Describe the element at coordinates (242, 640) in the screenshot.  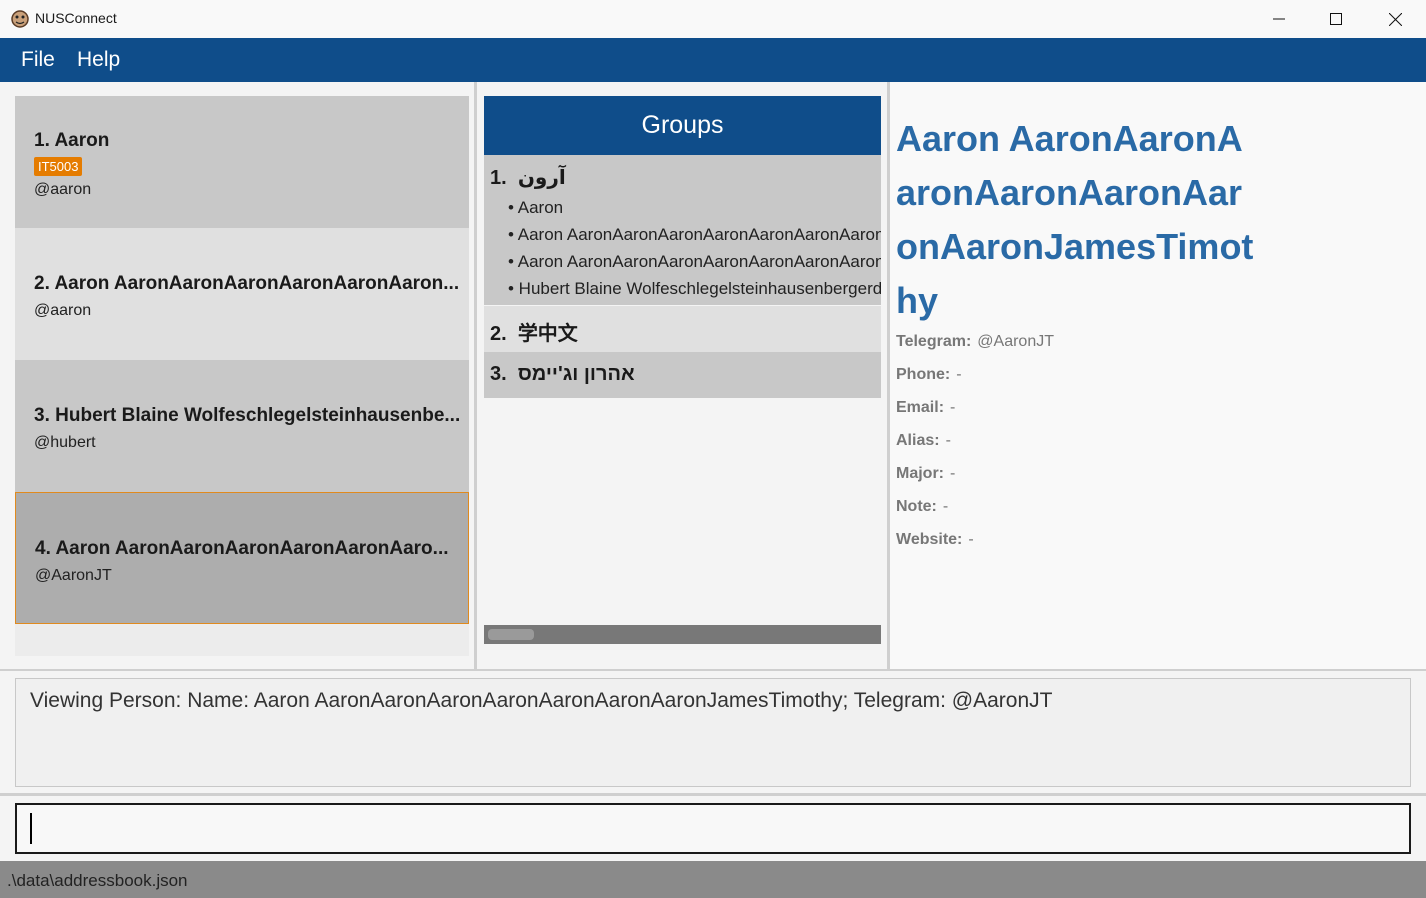
I see `list-filler` at that location.